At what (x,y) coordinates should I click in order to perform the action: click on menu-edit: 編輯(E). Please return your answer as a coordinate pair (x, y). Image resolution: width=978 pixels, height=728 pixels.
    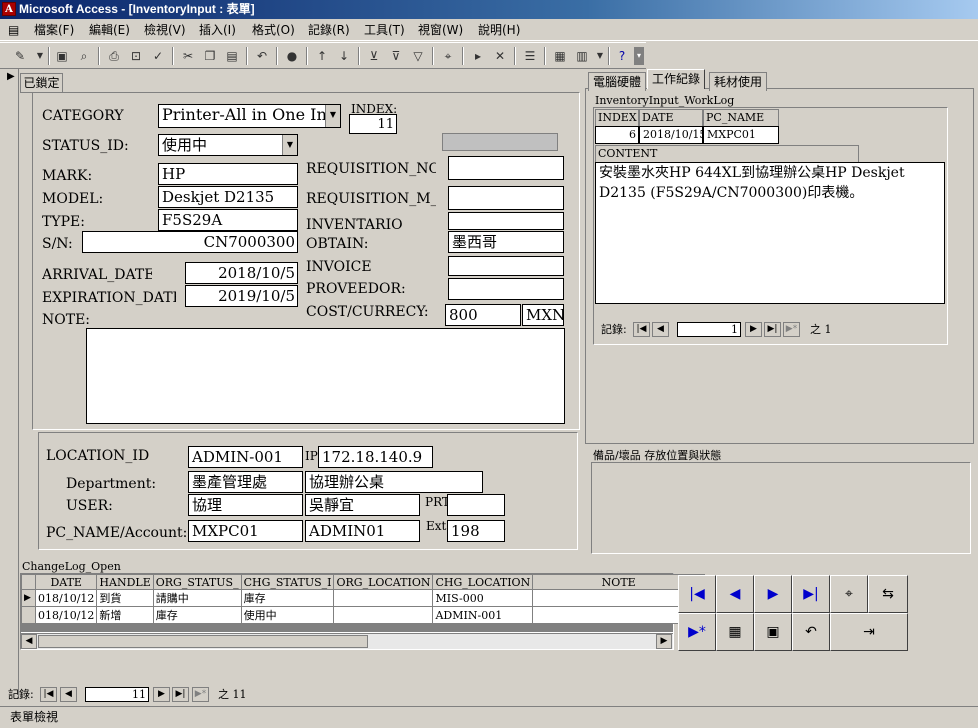
    Looking at the image, I should click on (109, 30).